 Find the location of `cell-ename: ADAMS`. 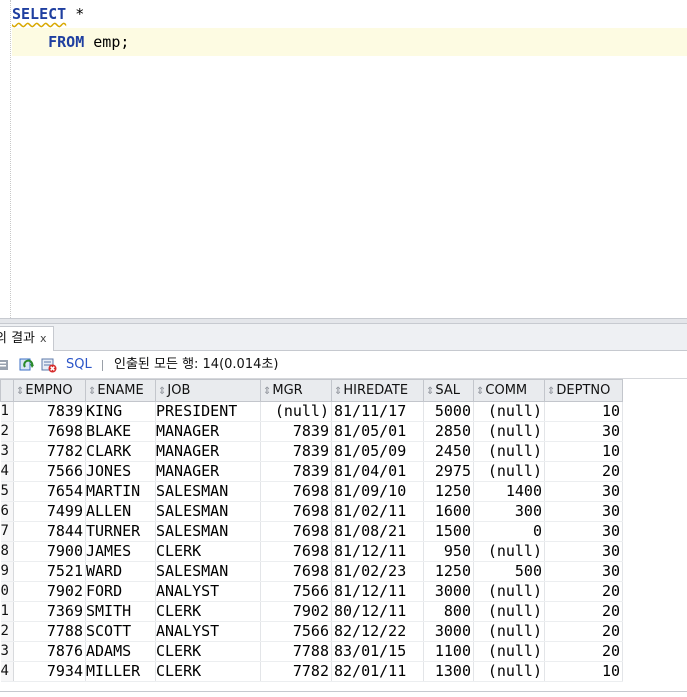

cell-ename: ADAMS is located at coordinates (120, 651).